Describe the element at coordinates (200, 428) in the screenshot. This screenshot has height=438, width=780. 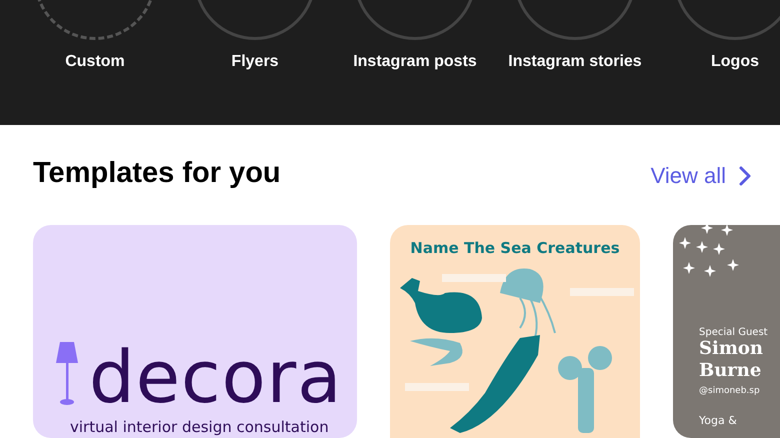
I see `tagline: virtual interior design consultation` at that location.